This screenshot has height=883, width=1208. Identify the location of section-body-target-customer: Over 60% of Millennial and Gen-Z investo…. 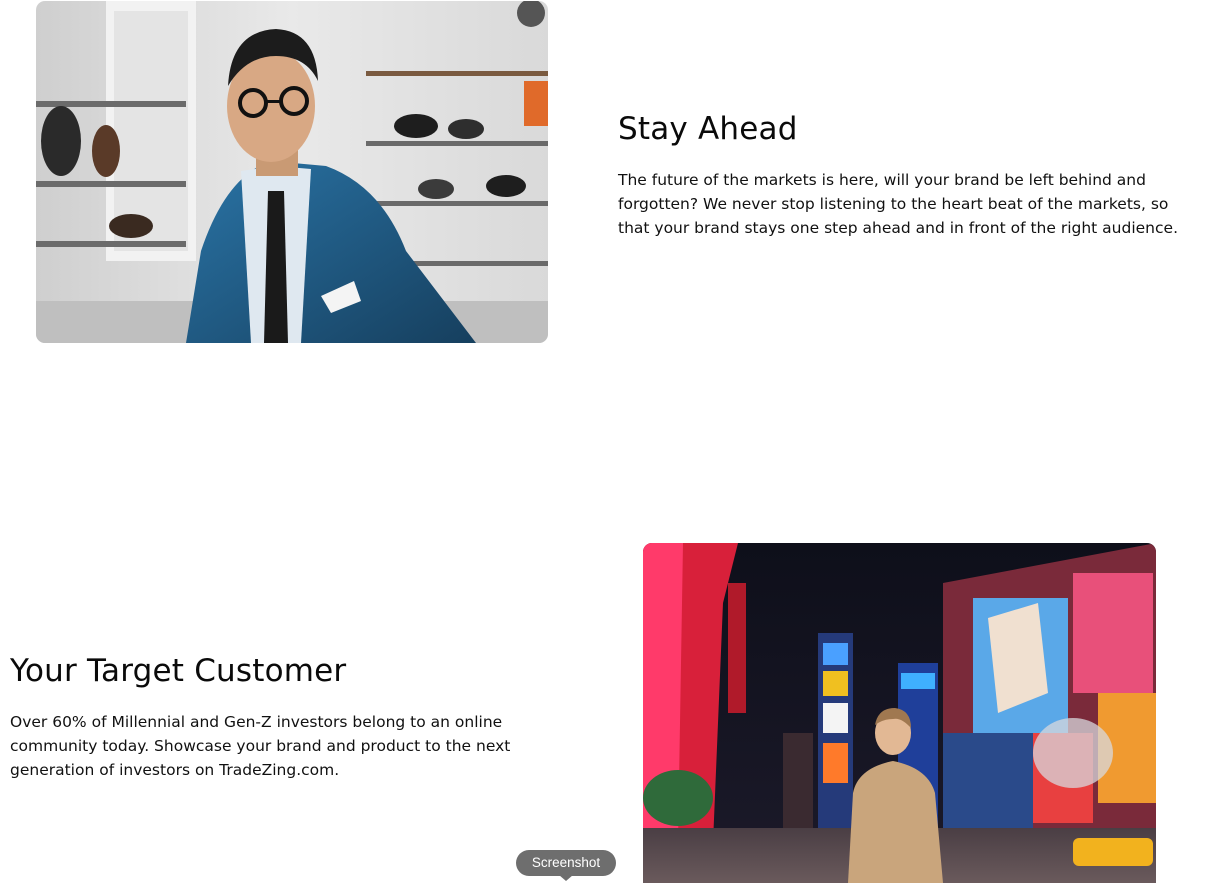
(260, 746).